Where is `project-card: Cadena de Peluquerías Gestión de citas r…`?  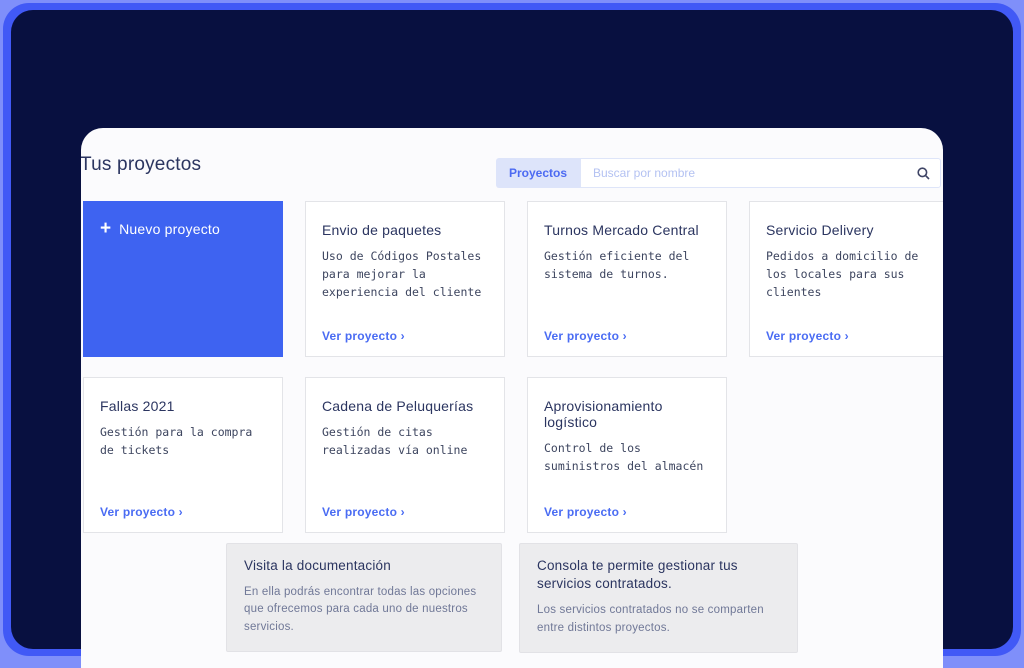
project-card: Cadena de Peluquerías Gestión de citas r… is located at coordinates (405, 455).